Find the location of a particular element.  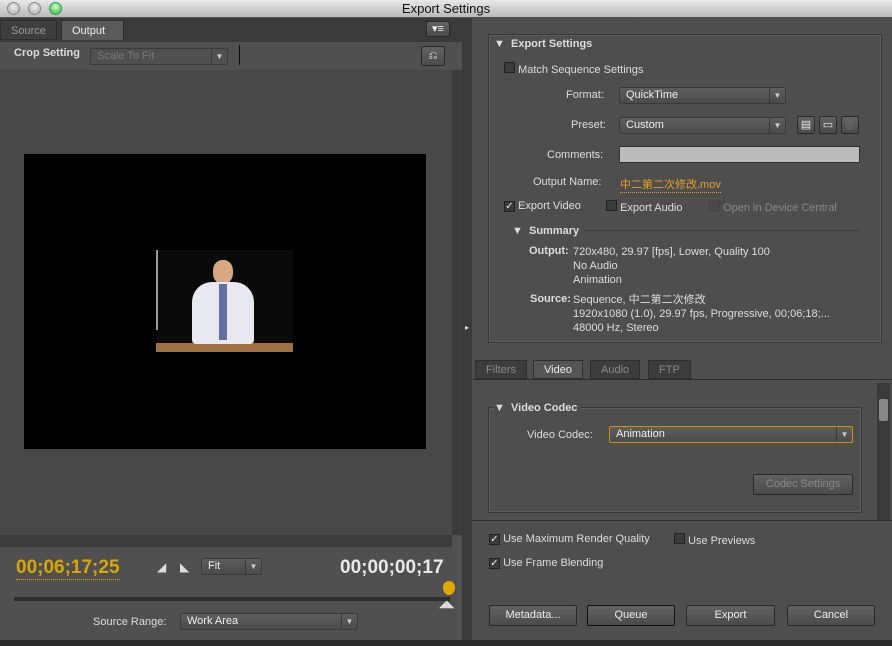

current-timecode: 00;06;17;25 is located at coordinates (68, 568).